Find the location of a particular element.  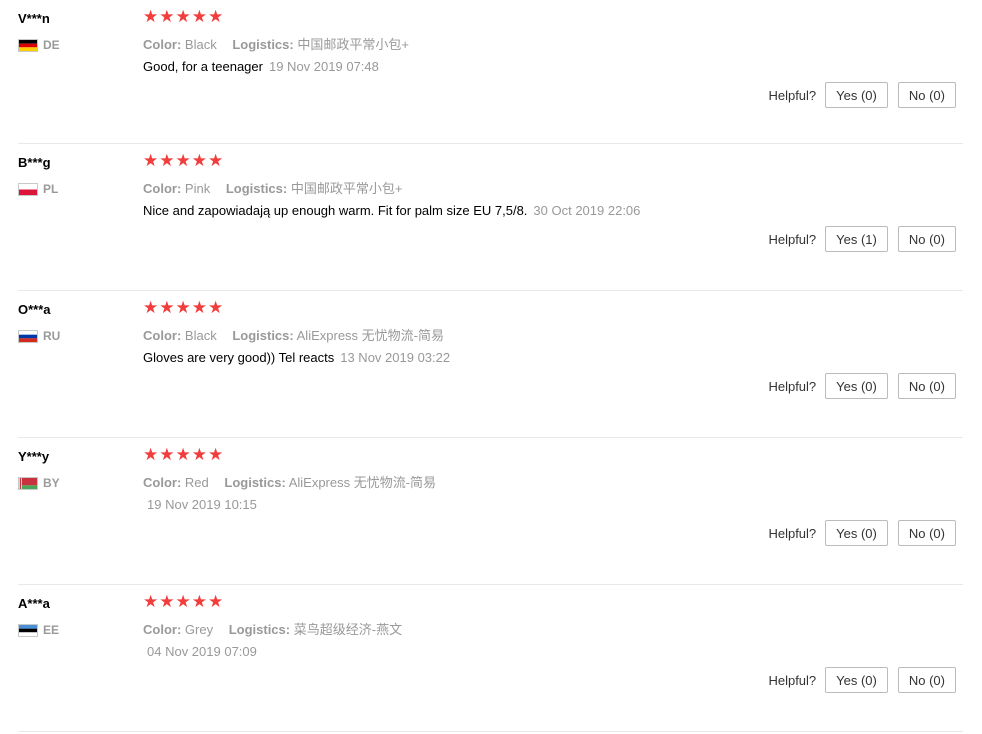

flag-icon-russia is located at coordinates (28, 336).